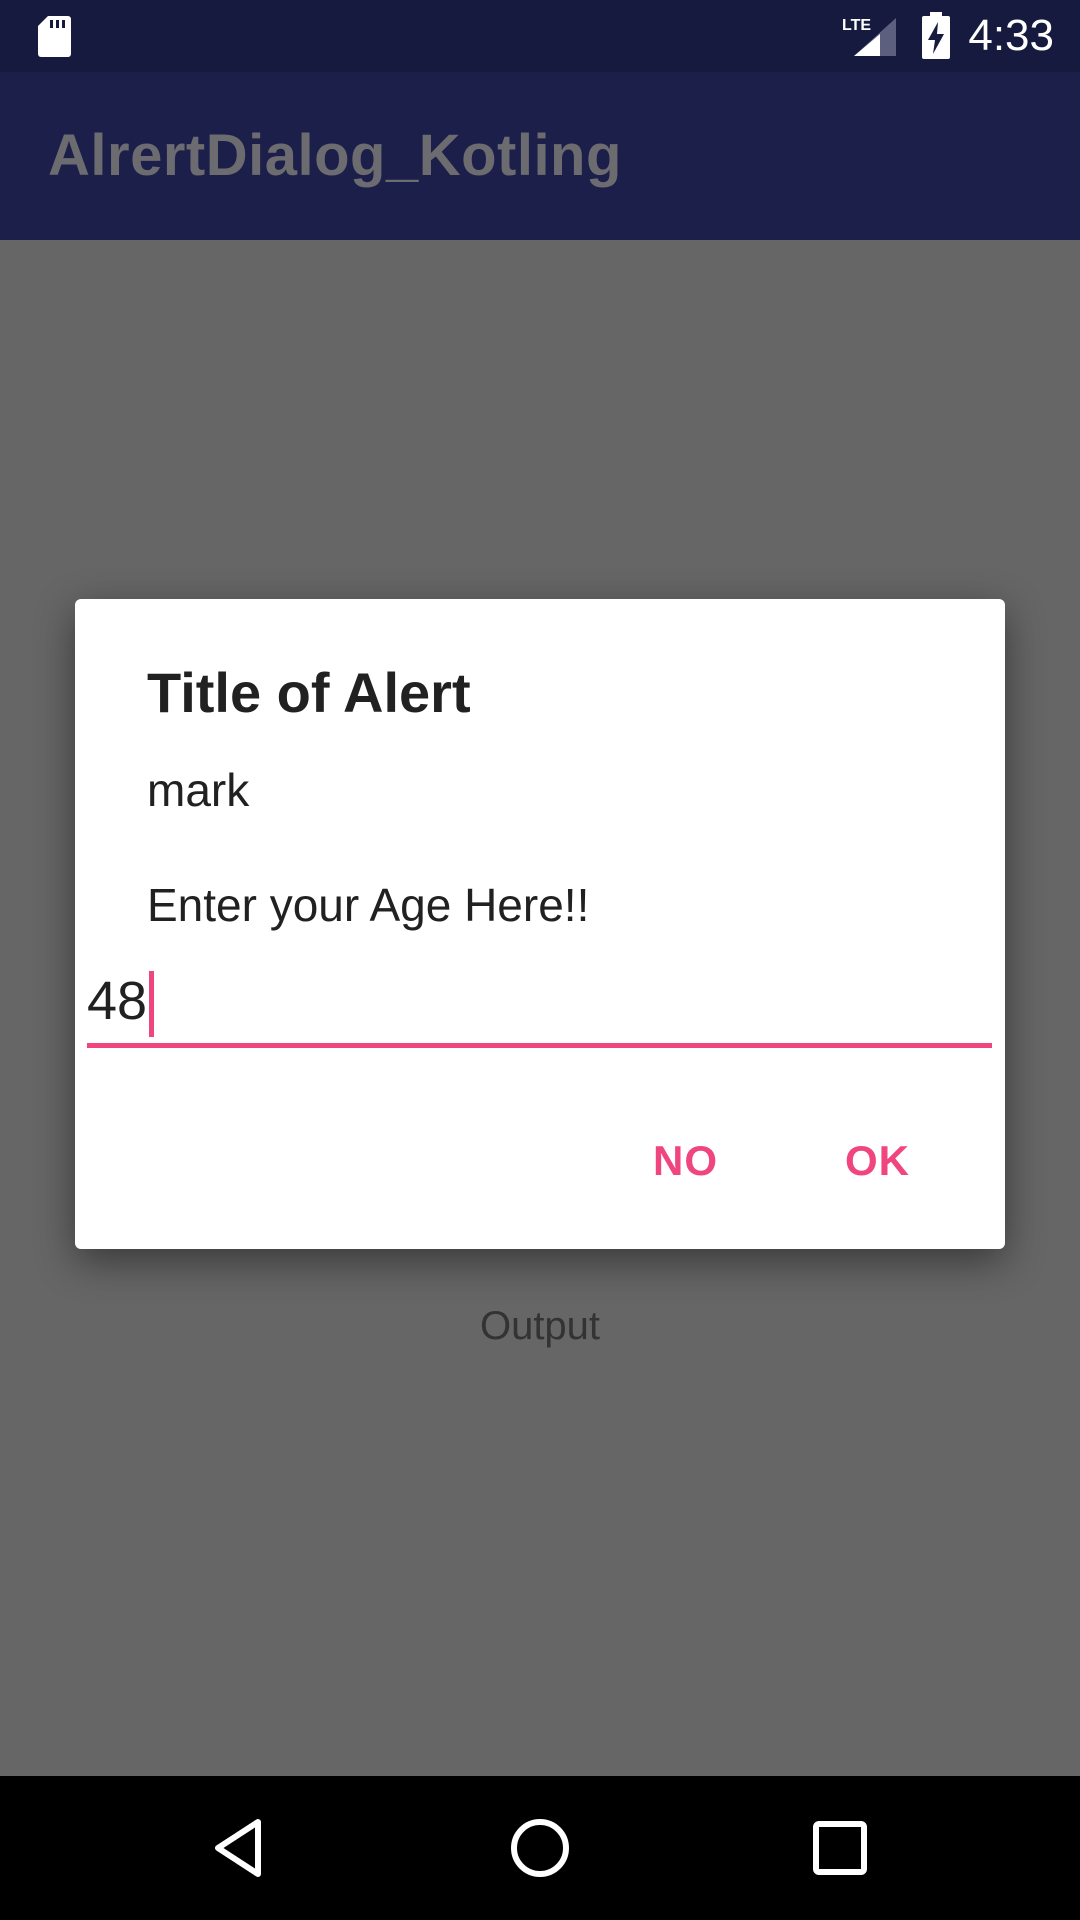  I want to click on no-button: NO, so click(685, 1161).